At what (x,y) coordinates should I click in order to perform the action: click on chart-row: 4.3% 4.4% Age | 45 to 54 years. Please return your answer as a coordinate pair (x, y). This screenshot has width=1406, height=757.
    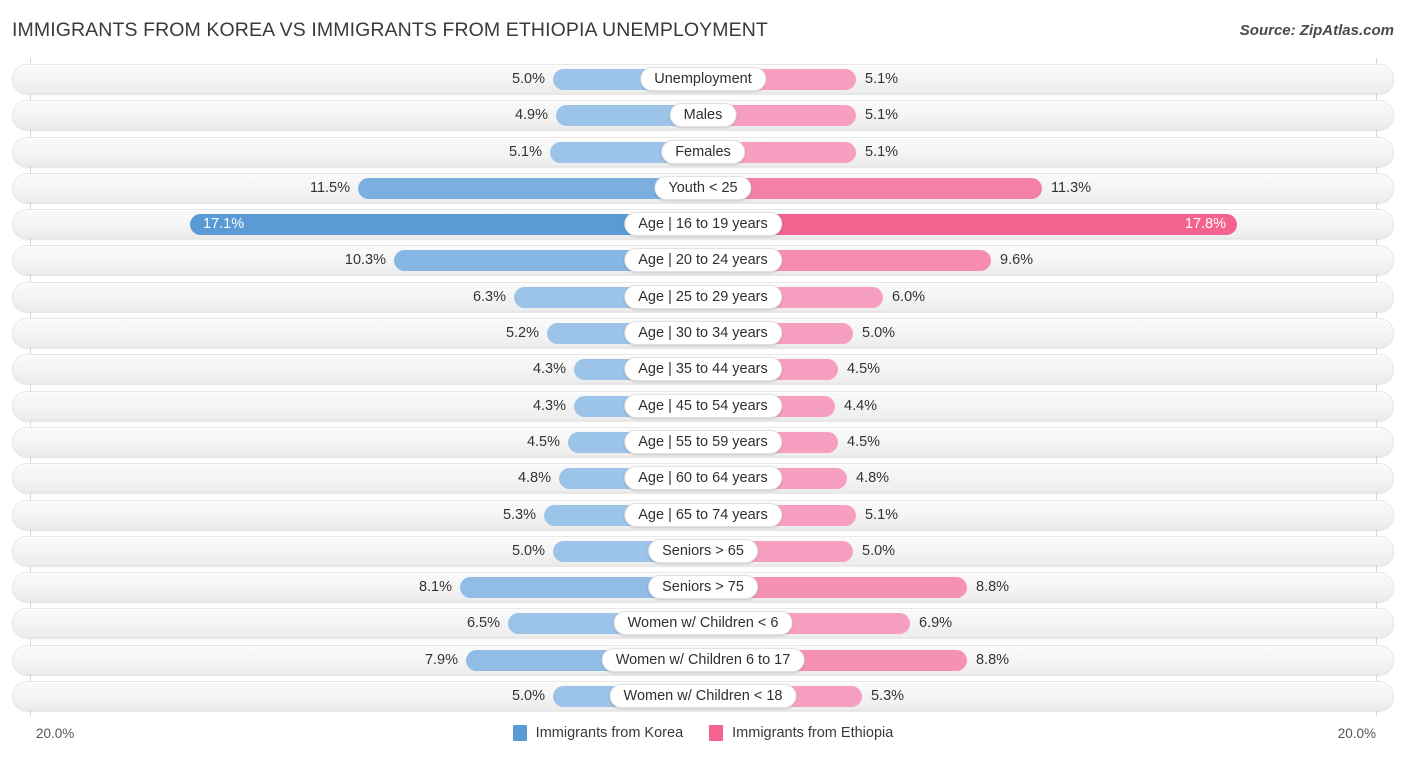
    Looking at the image, I should click on (703, 405).